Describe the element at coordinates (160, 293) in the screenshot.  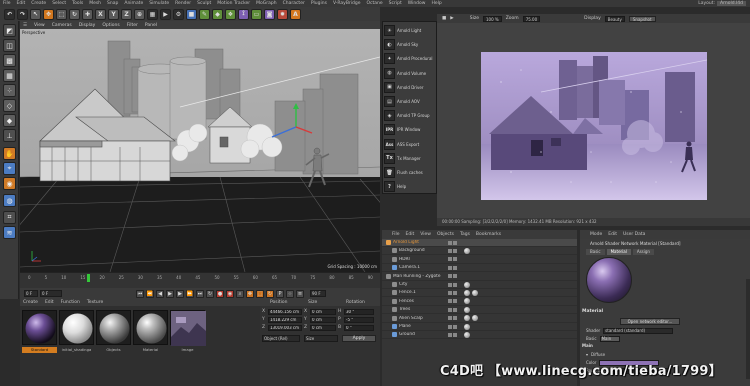
I see `previous-frame-icon: ◀` at that location.